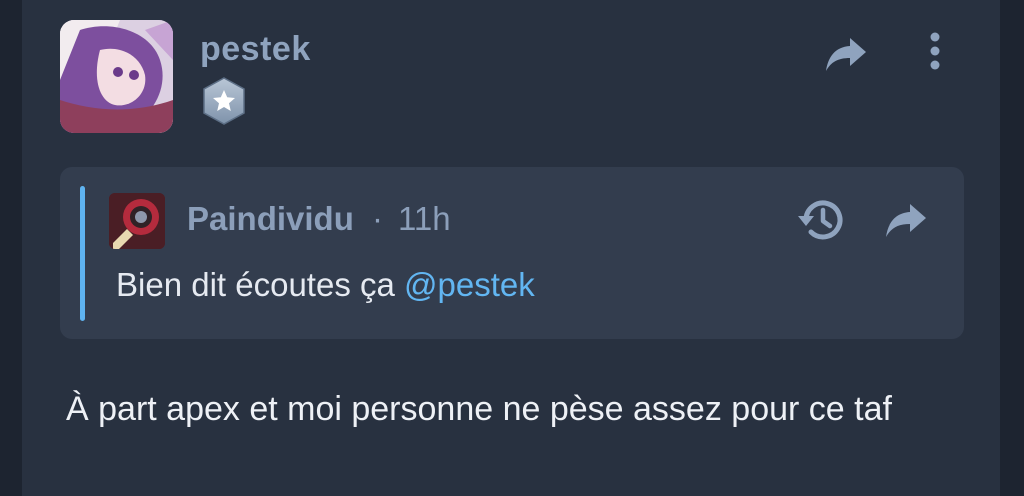  Describe the element at coordinates (469, 284) in the screenshot. I see `mention-link: @pestek` at that location.